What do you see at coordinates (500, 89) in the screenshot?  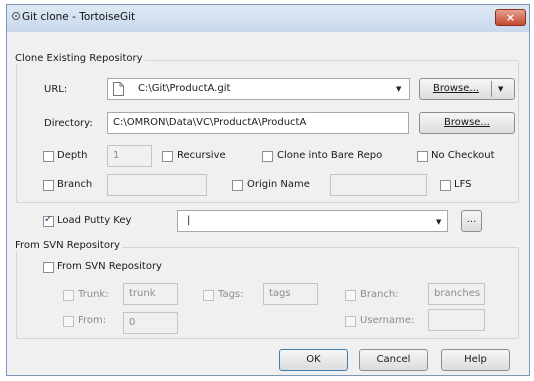 I see `browse-dropdown-chevron-icon: ▼` at bounding box center [500, 89].